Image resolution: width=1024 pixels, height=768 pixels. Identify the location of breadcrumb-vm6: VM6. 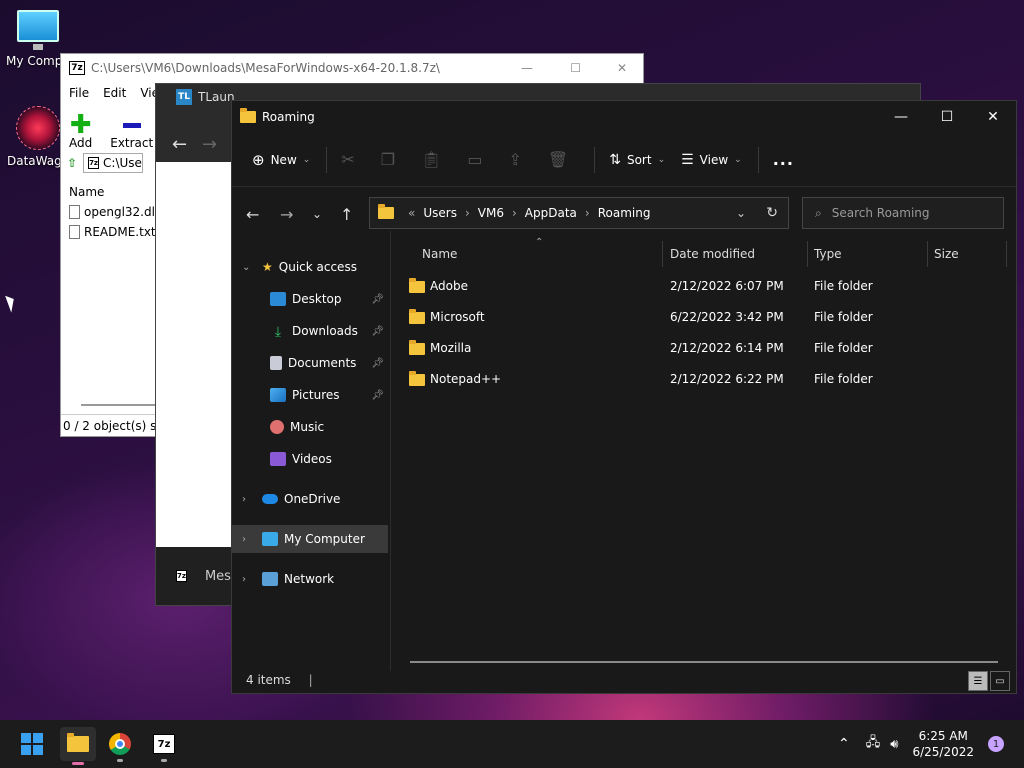
(491, 213).